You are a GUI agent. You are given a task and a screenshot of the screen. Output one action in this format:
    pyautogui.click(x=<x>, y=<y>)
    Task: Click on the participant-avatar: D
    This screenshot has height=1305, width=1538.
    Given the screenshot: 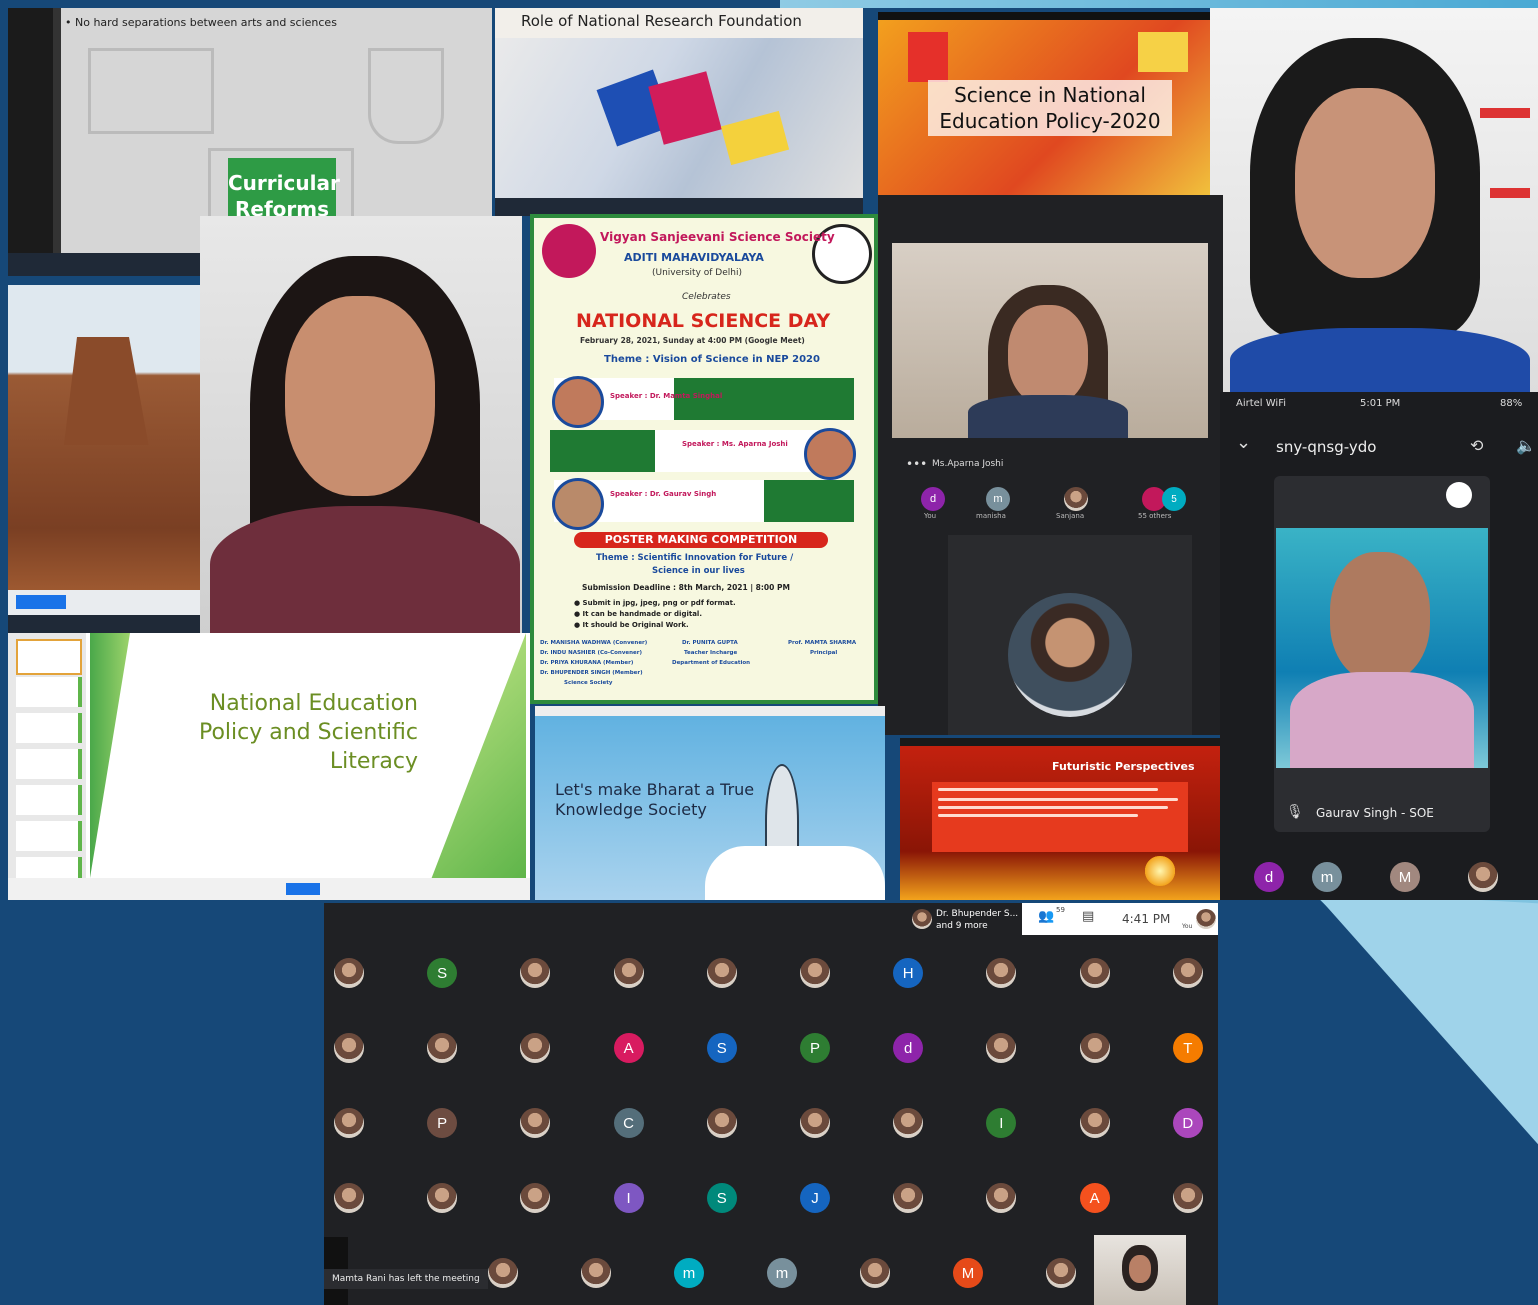 What is the action you would take?
    pyautogui.click(x=1187, y=1123)
    